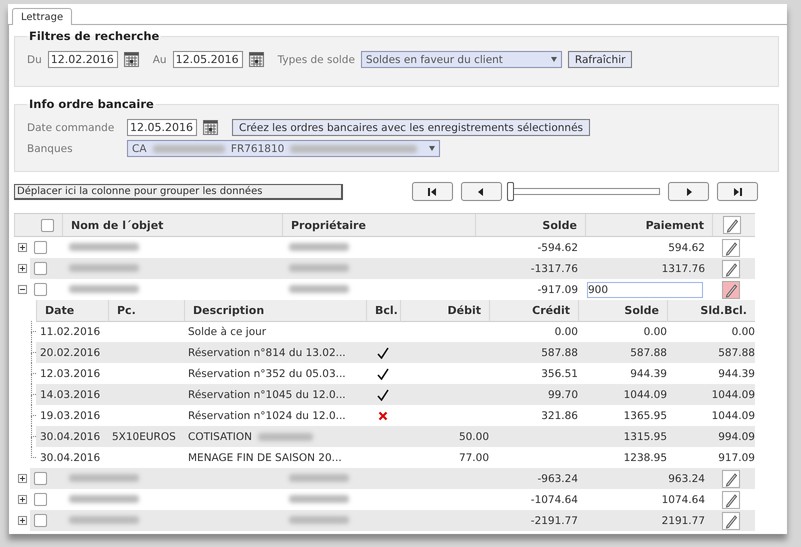 The image size is (801, 547). I want to click on minus-icon, so click(22, 289).